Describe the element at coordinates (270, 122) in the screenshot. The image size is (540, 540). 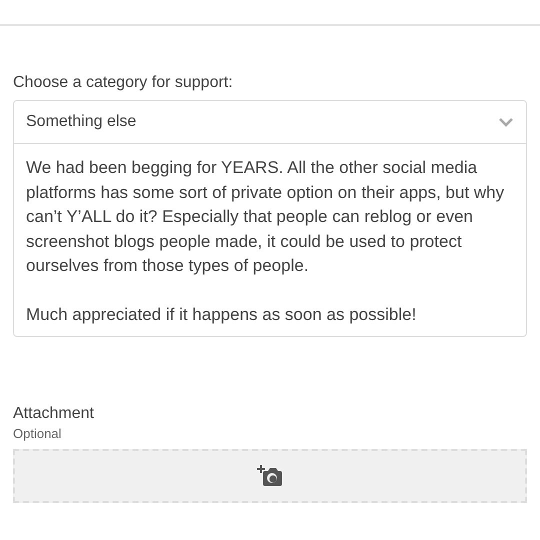
I see `category-select: Something else` at that location.